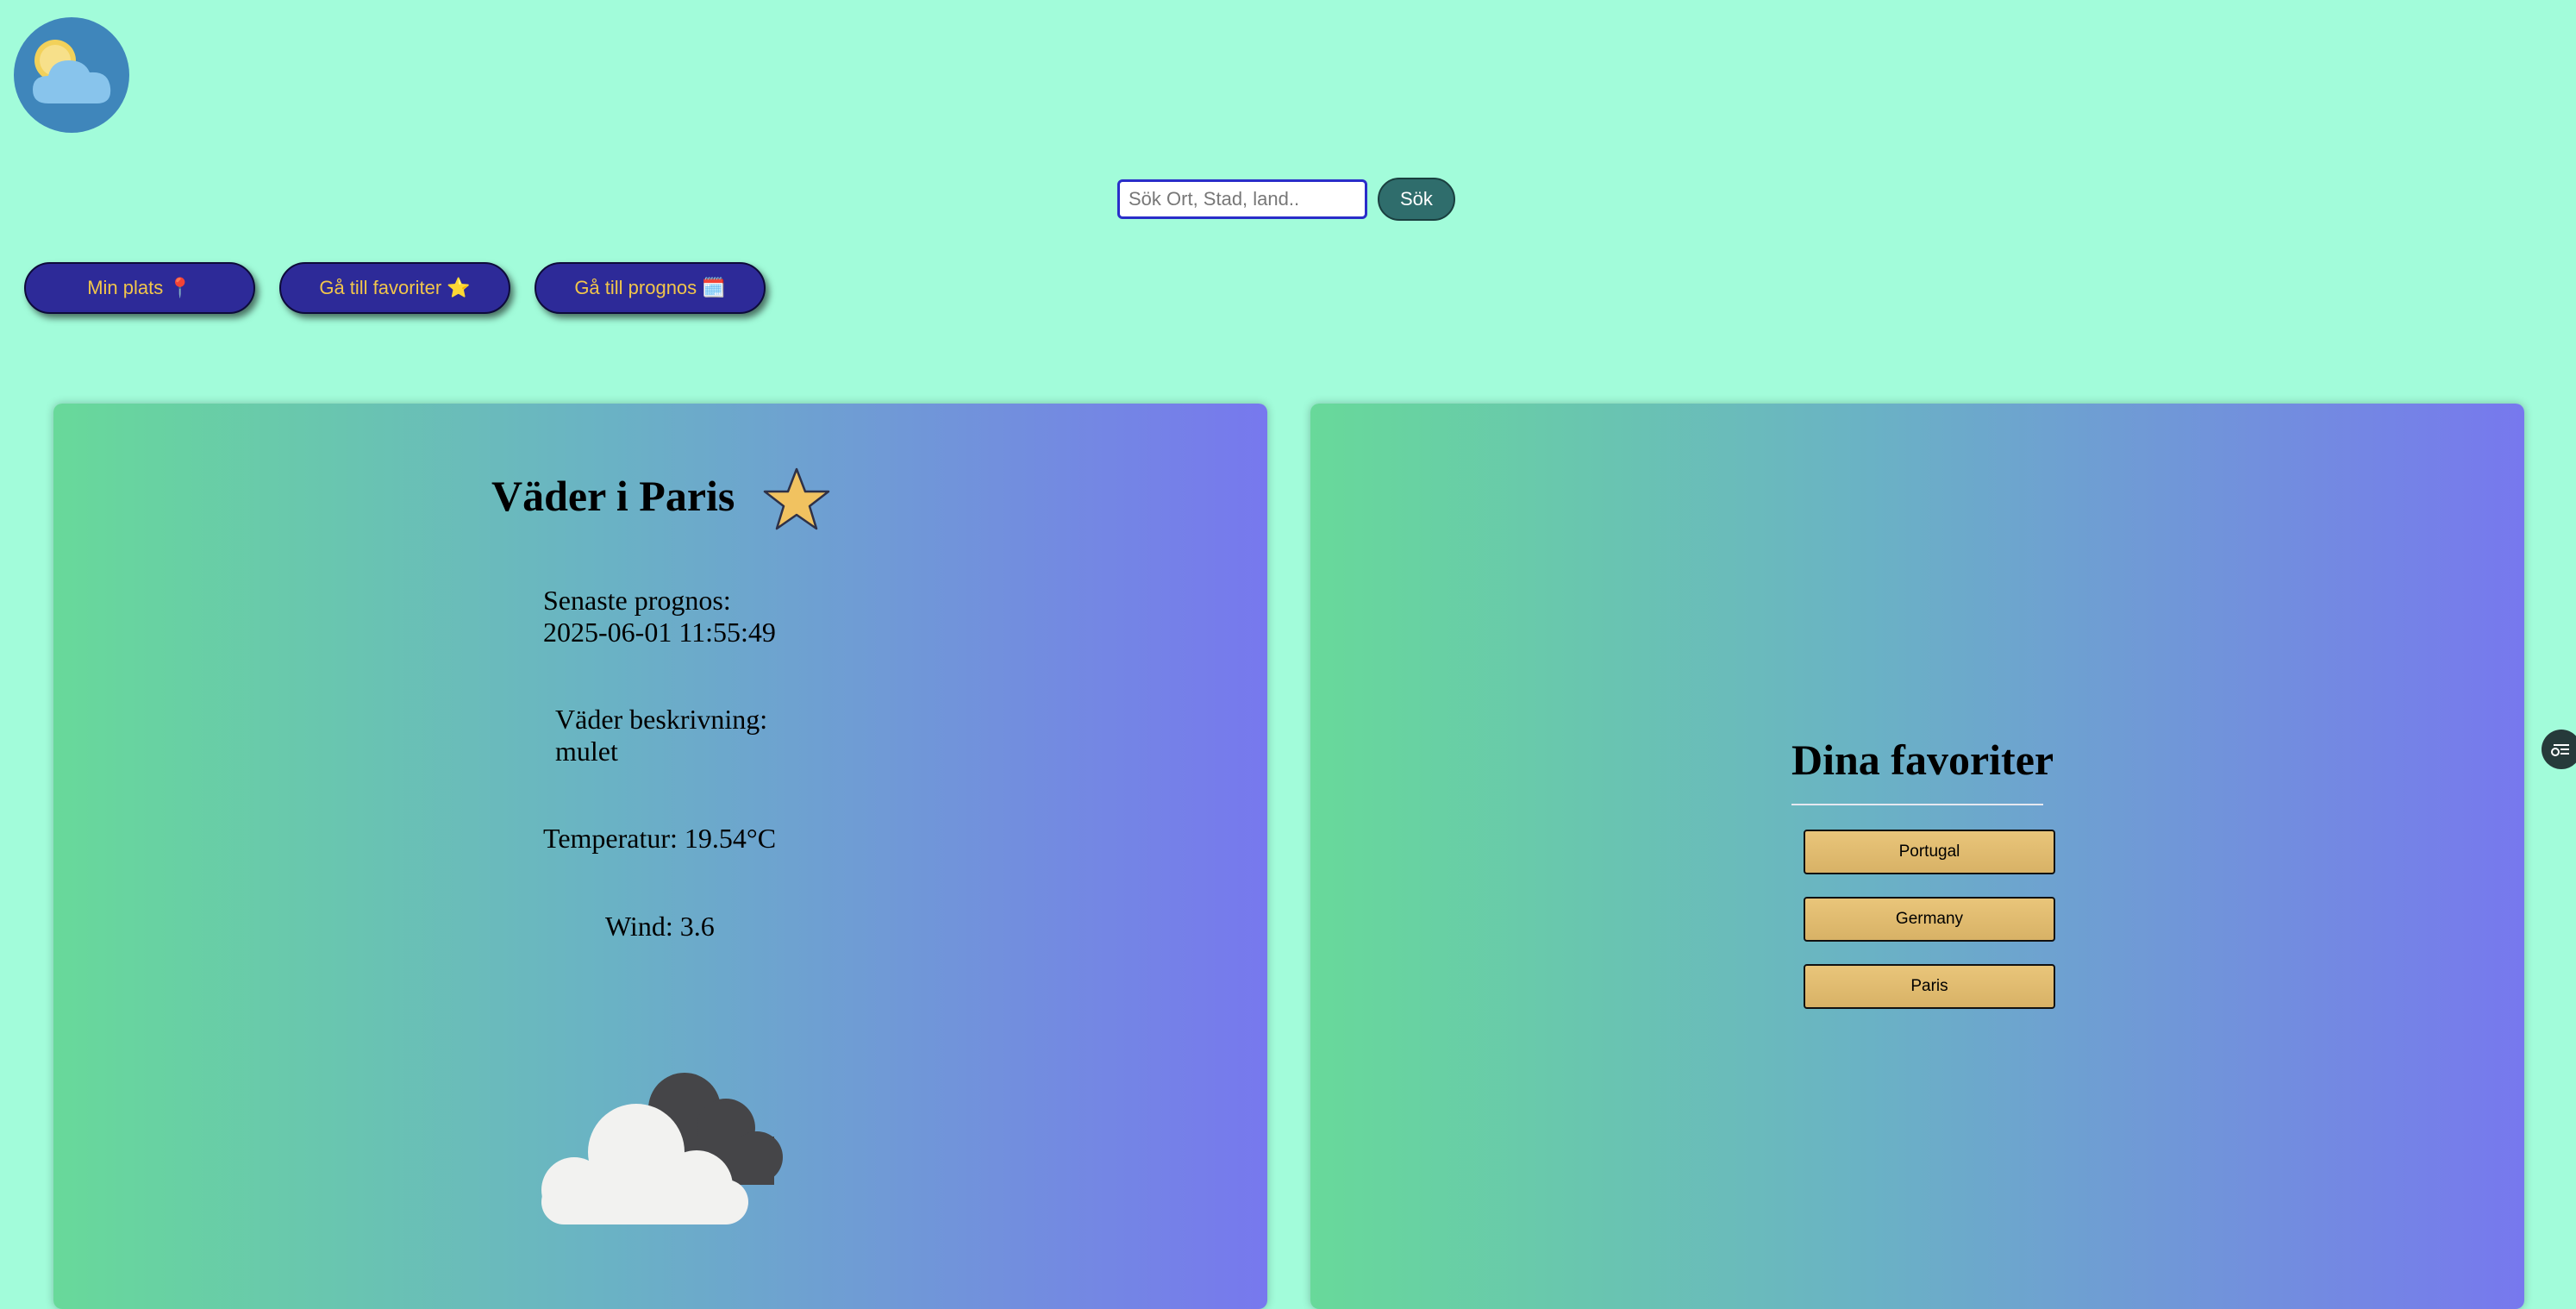 Image resolution: width=2576 pixels, height=1309 pixels. Describe the element at coordinates (1917, 805) in the screenshot. I see `favorites-divider` at that location.